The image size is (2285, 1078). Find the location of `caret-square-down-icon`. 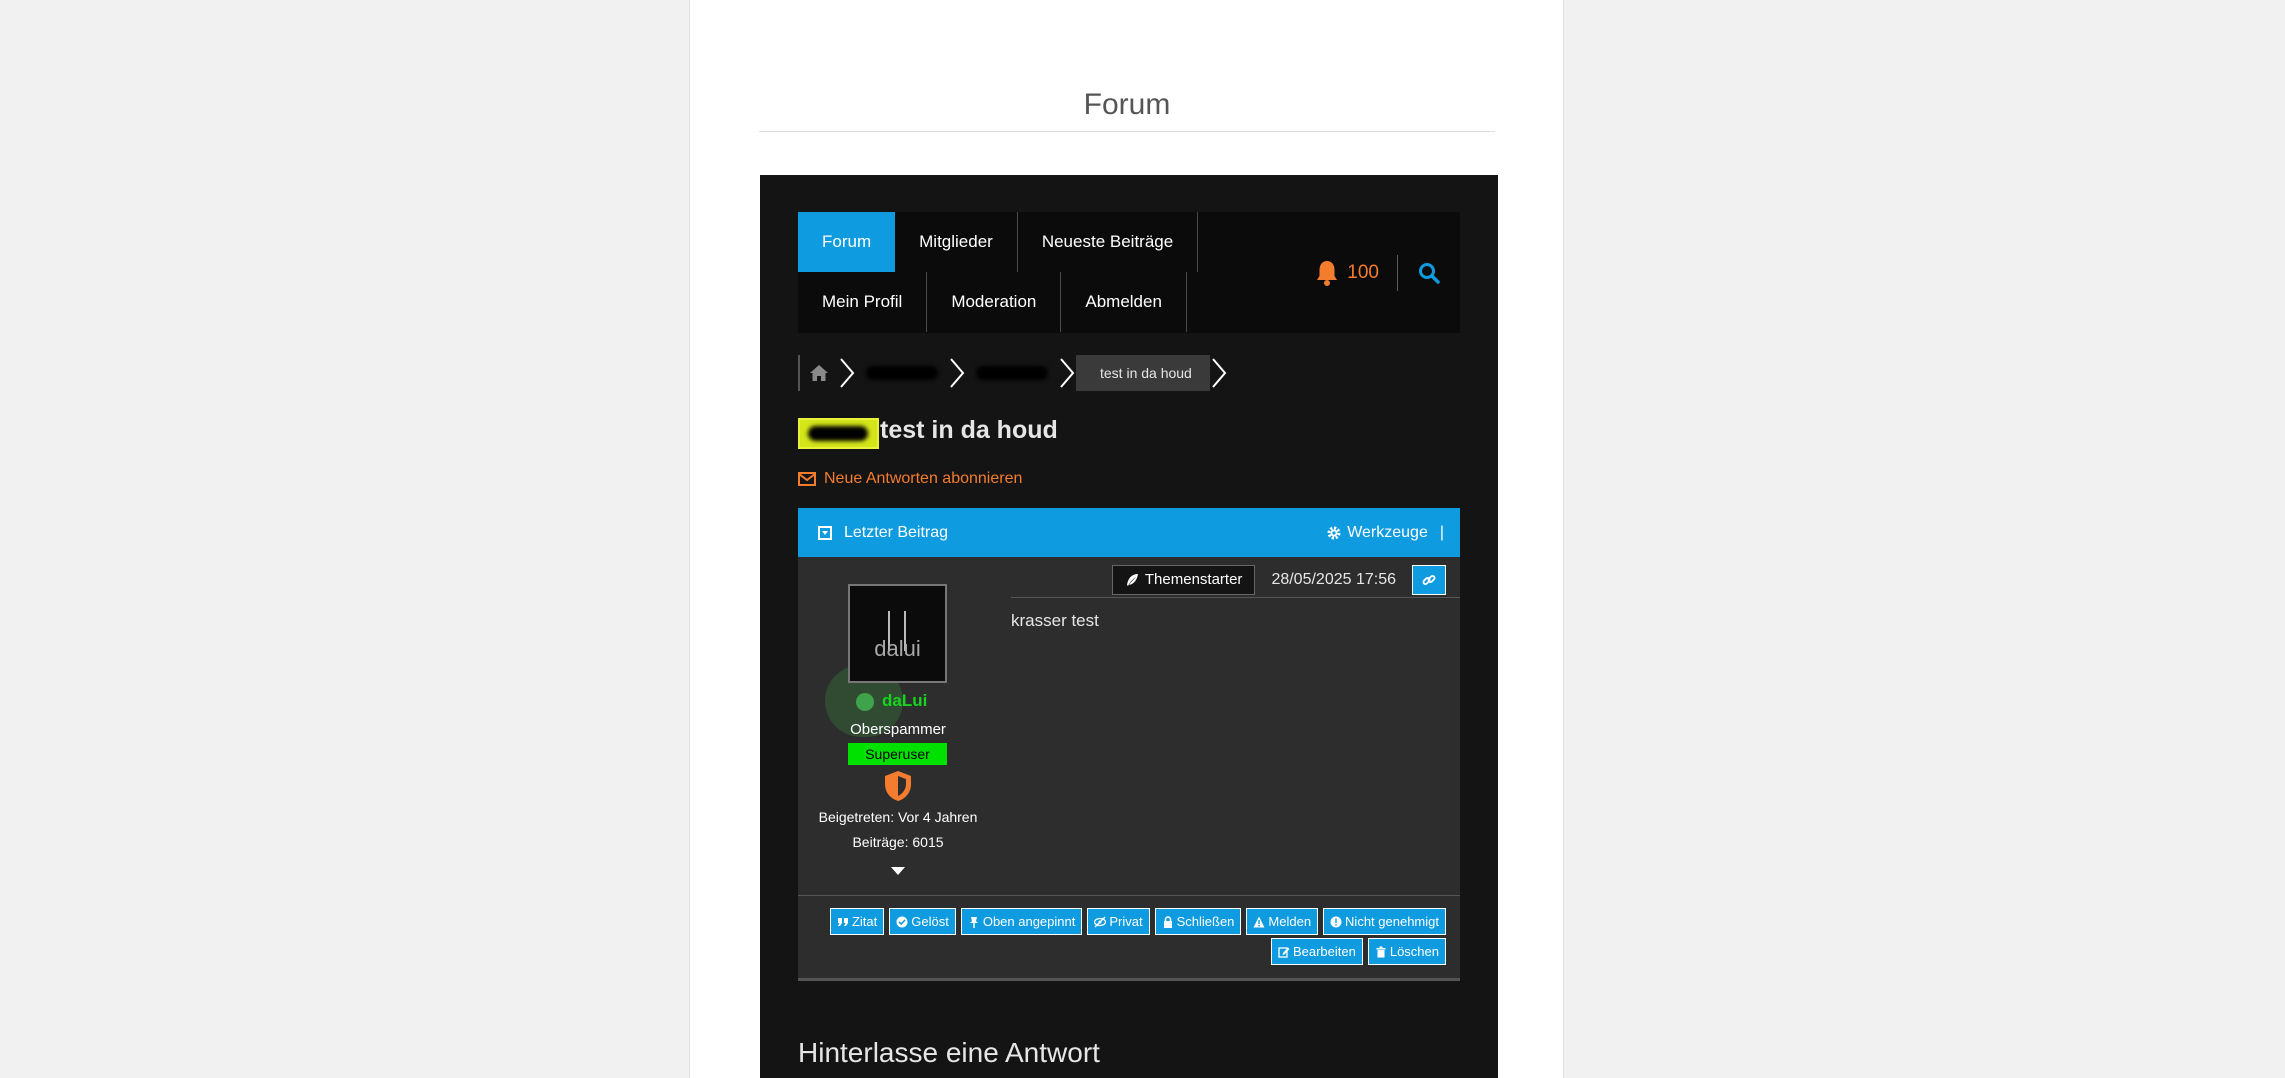

caret-square-down-icon is located at coordinates (825, 532).